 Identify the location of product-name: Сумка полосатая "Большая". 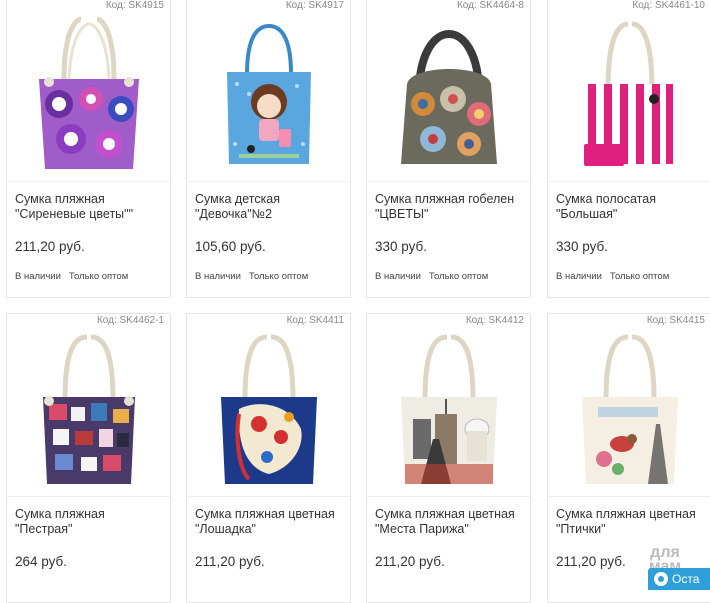
(630, 207).